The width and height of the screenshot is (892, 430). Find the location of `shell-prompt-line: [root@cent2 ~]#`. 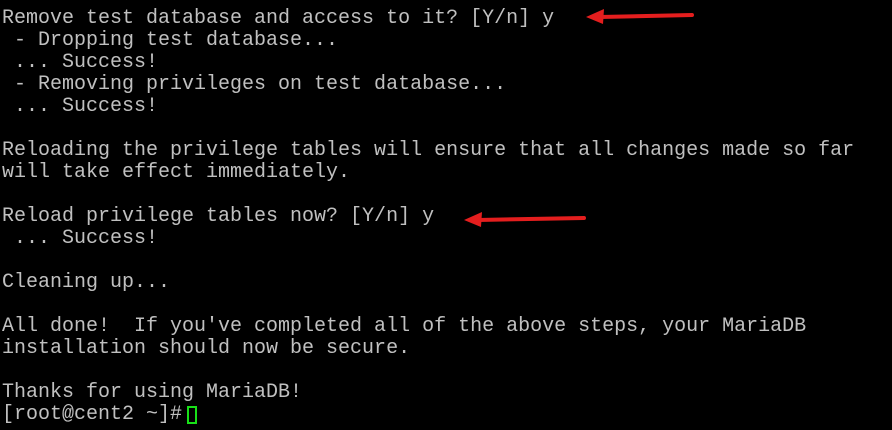

shell-prompt-line: [root@cent2 ~]# is located at coordinates (100, 414).